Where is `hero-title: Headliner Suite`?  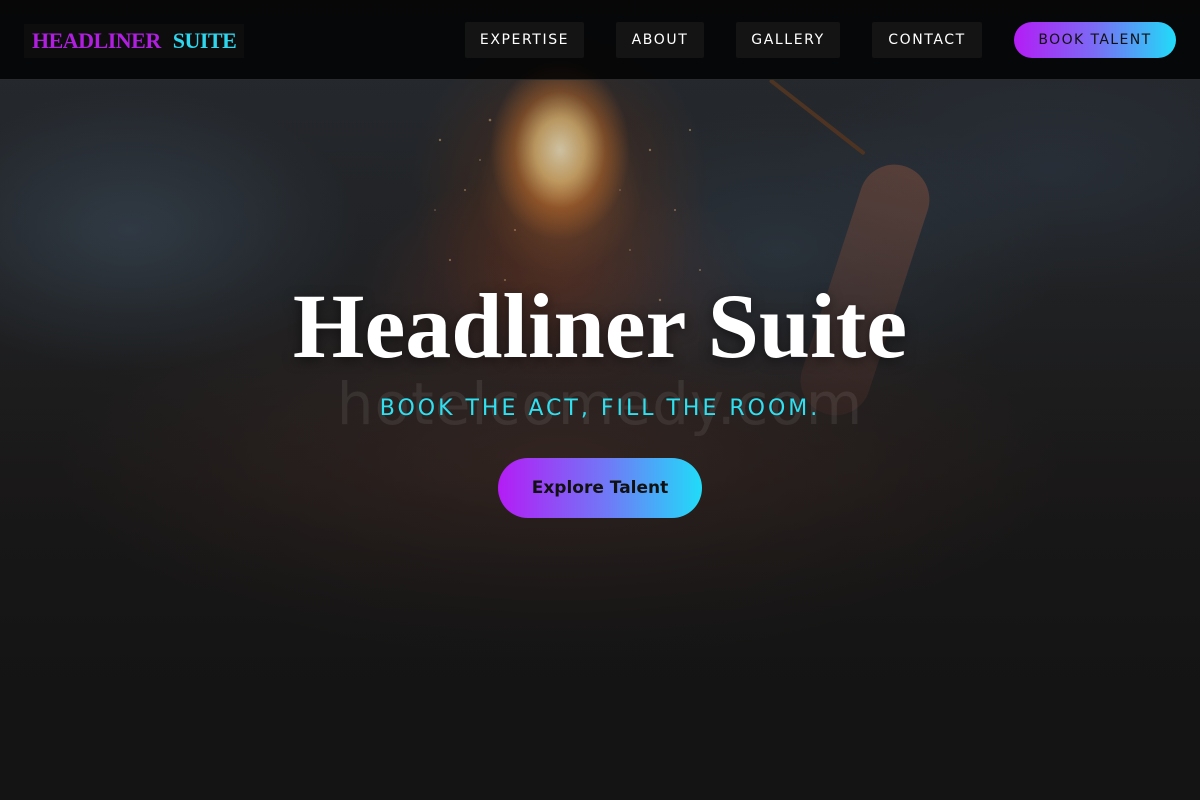
hero-title: Headliner Suite is located at coordinates (600, 326).